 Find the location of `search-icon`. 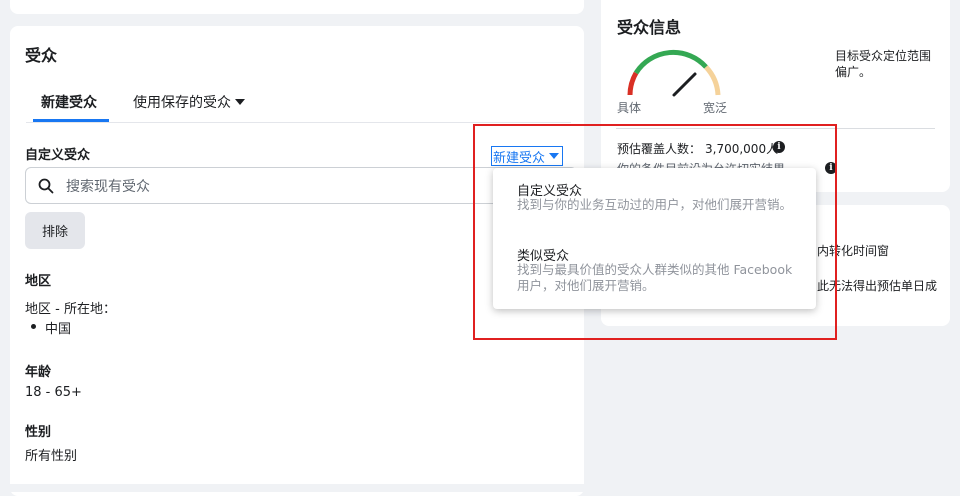

search-icon is located at coordinates (46, 186).